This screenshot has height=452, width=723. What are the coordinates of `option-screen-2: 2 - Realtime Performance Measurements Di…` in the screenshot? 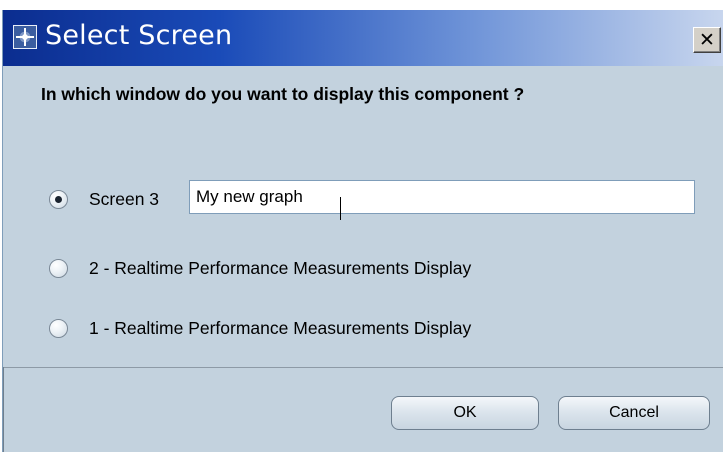 It's located at (359, 269).